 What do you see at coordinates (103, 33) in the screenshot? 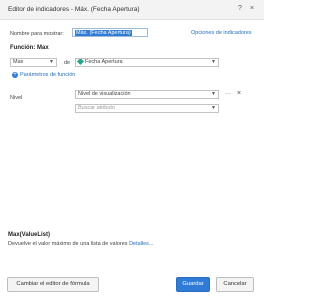
I see `display-name-value: Máx. (Fecha Apertura)` at bounding box center [103, 33].